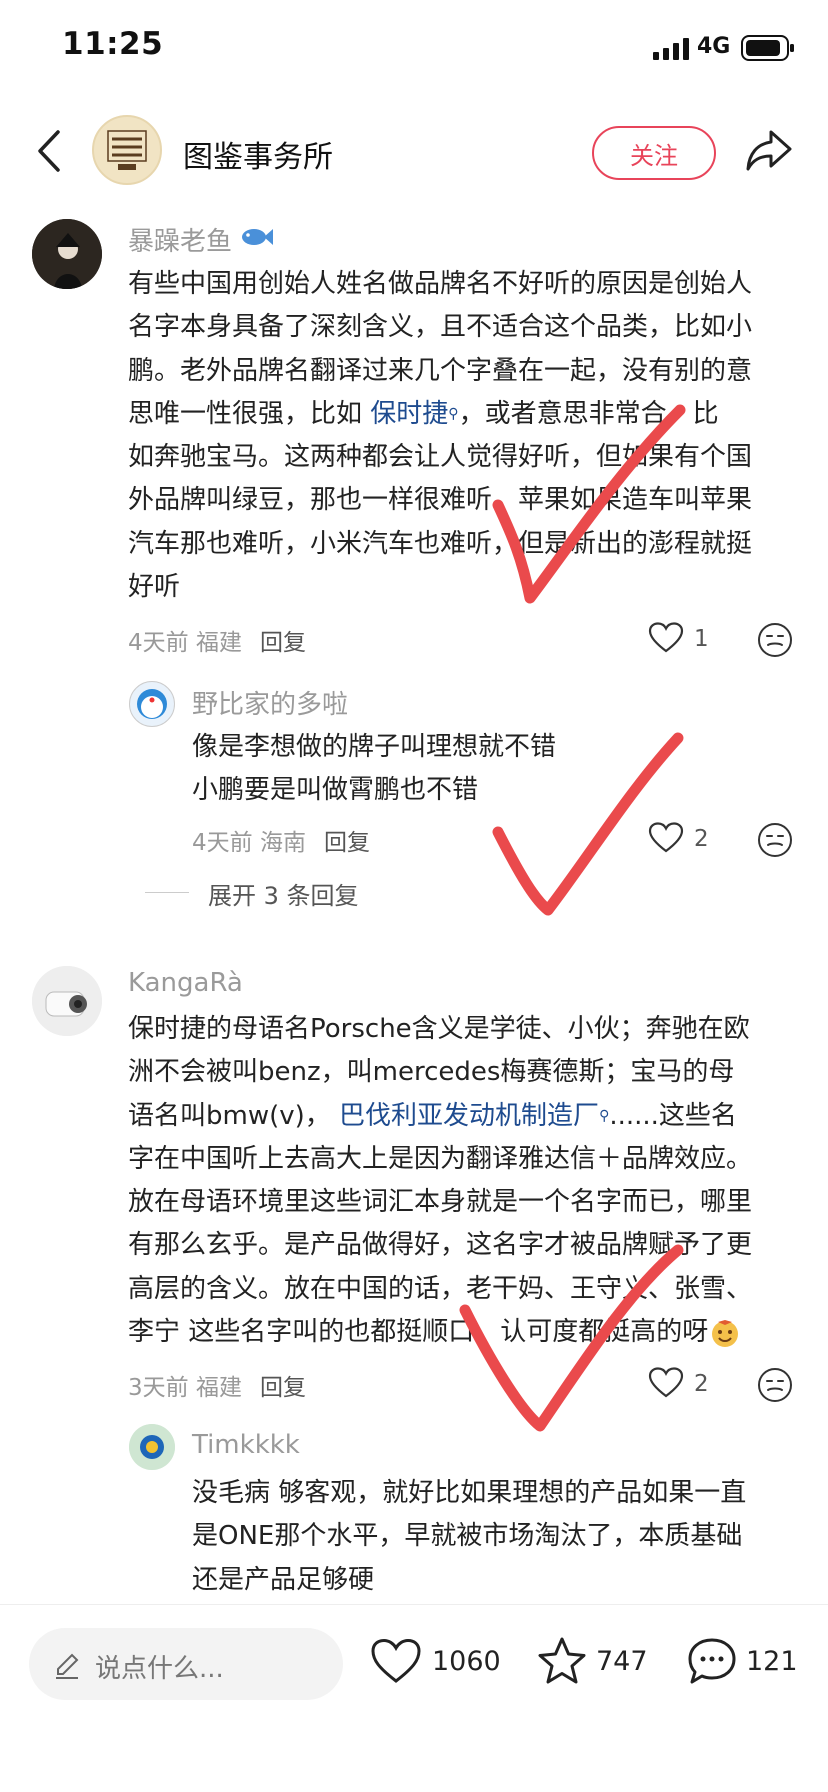 The image size is (828, 1792). What do you see at coordinates (467, 1536) in the screenshot?
I see `reply-line: 是ONE那个水平，早就被市场淘汰了，本质基础` at bounding box center [467, 1536].